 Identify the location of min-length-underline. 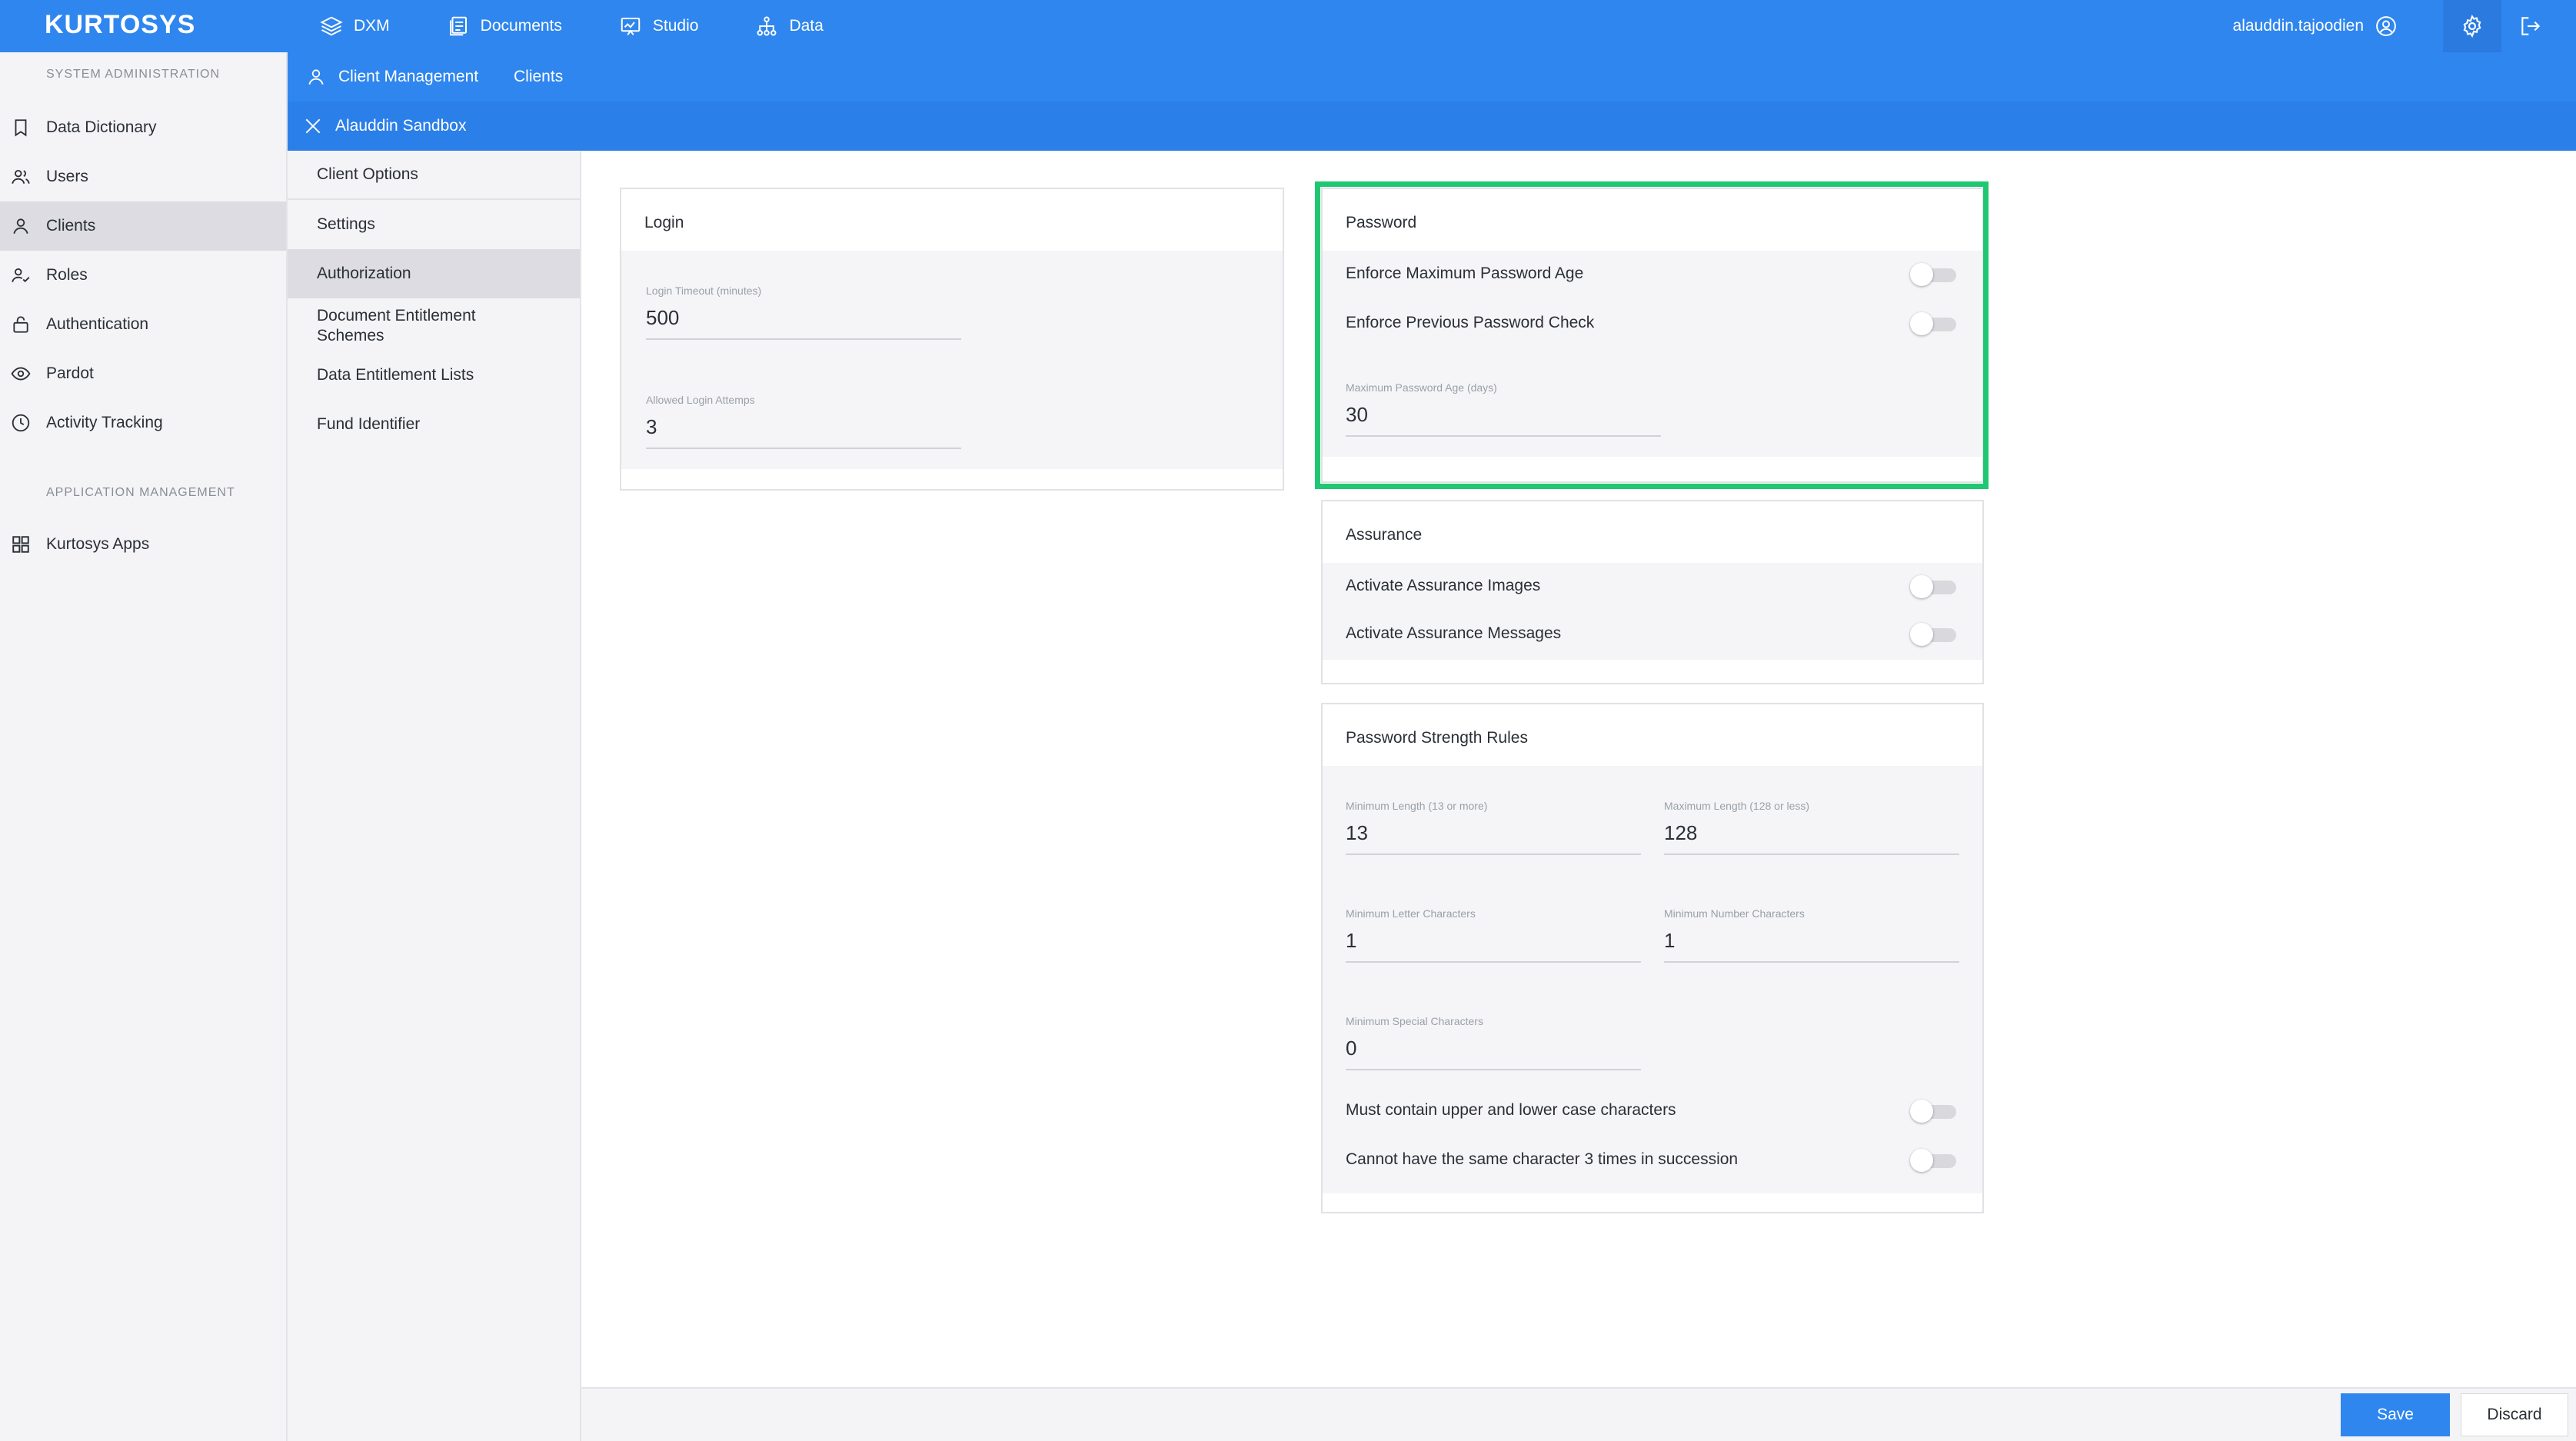
(1493, 854).